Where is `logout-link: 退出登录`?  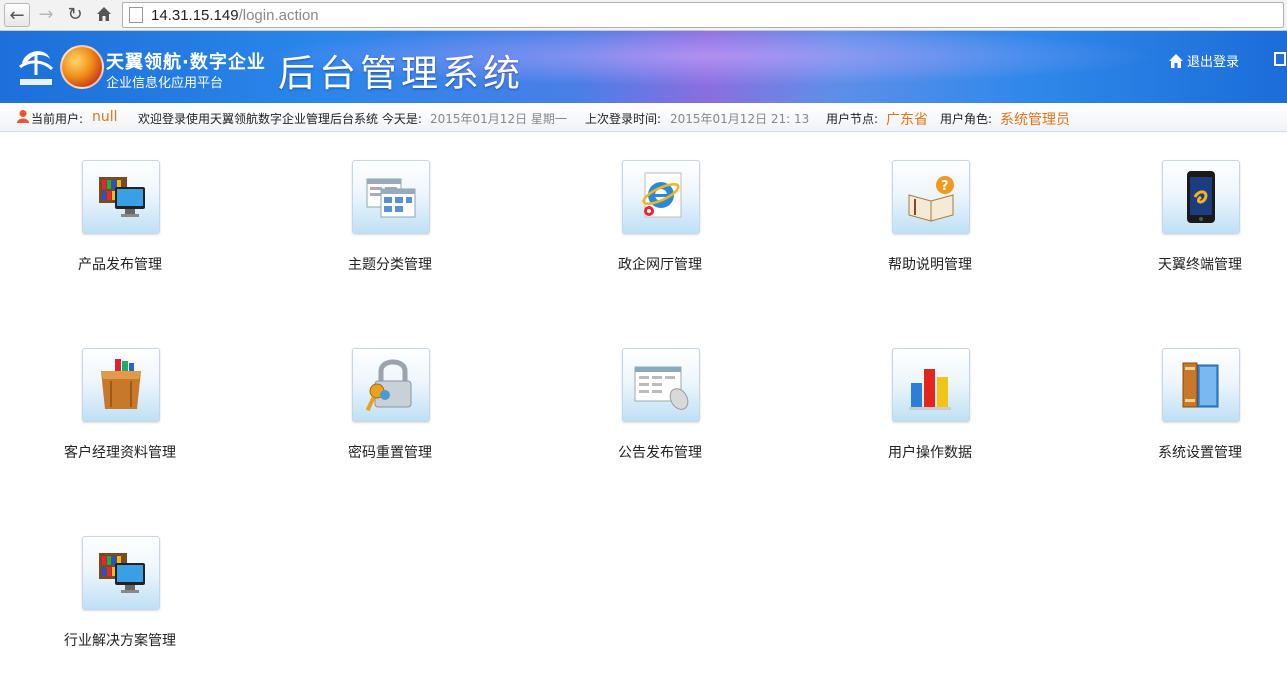 logout-link: 退出登录 is located at coordinates (1203, 60).